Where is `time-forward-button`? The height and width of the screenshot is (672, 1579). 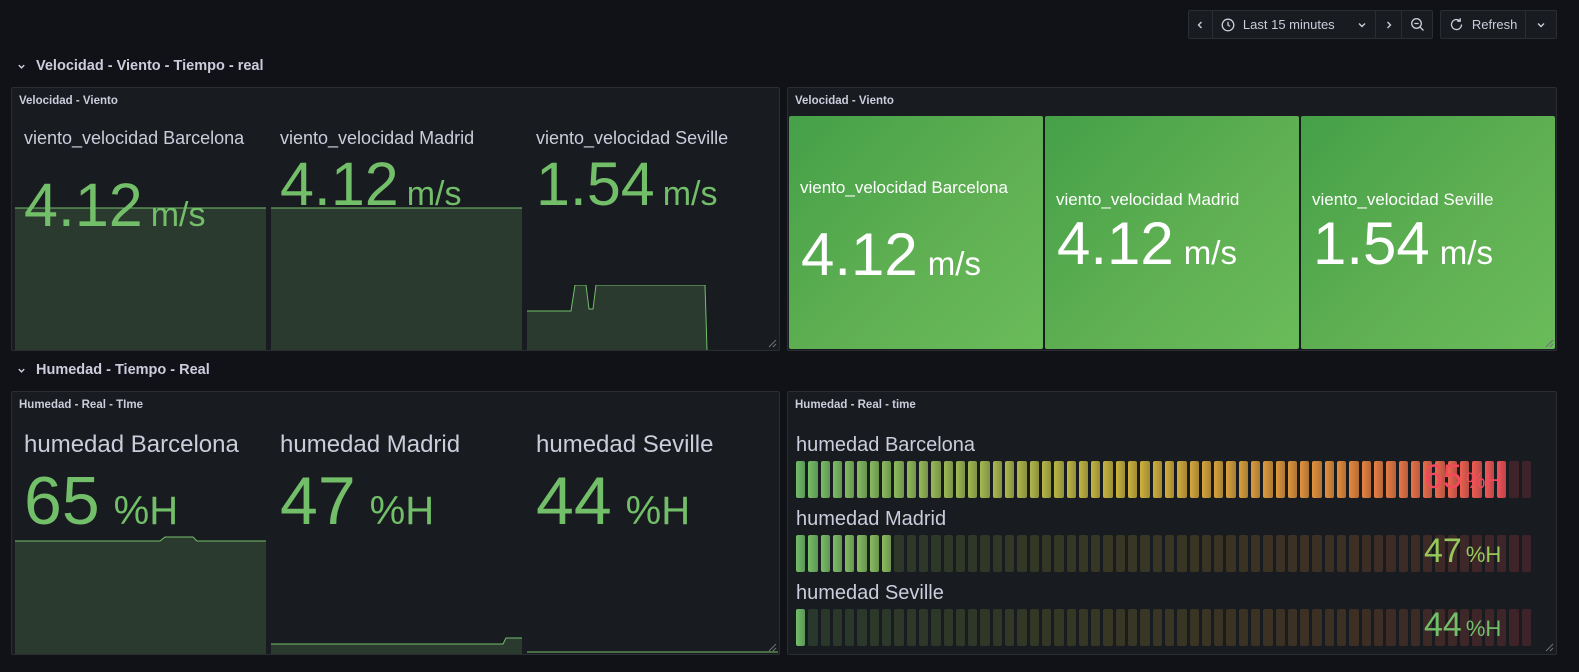
time-forward-button is located at coordinates (1389, 24).